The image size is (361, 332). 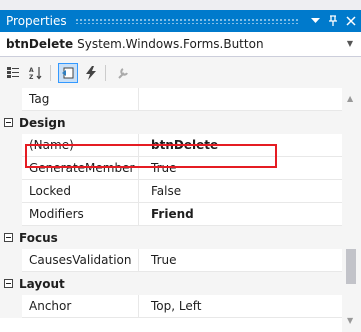 I want to click on scroll-down-icon: ▼, so click(x=350, y=320).